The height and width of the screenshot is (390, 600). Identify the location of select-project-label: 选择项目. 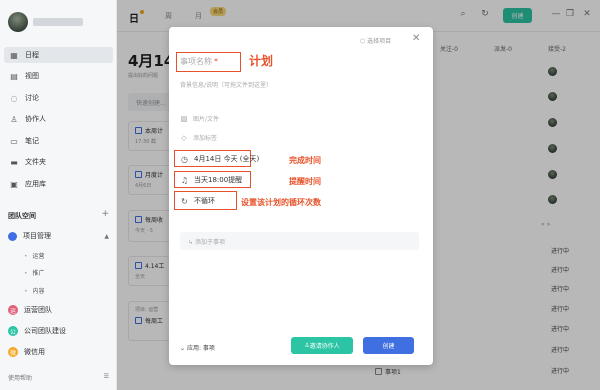
(379, 41).